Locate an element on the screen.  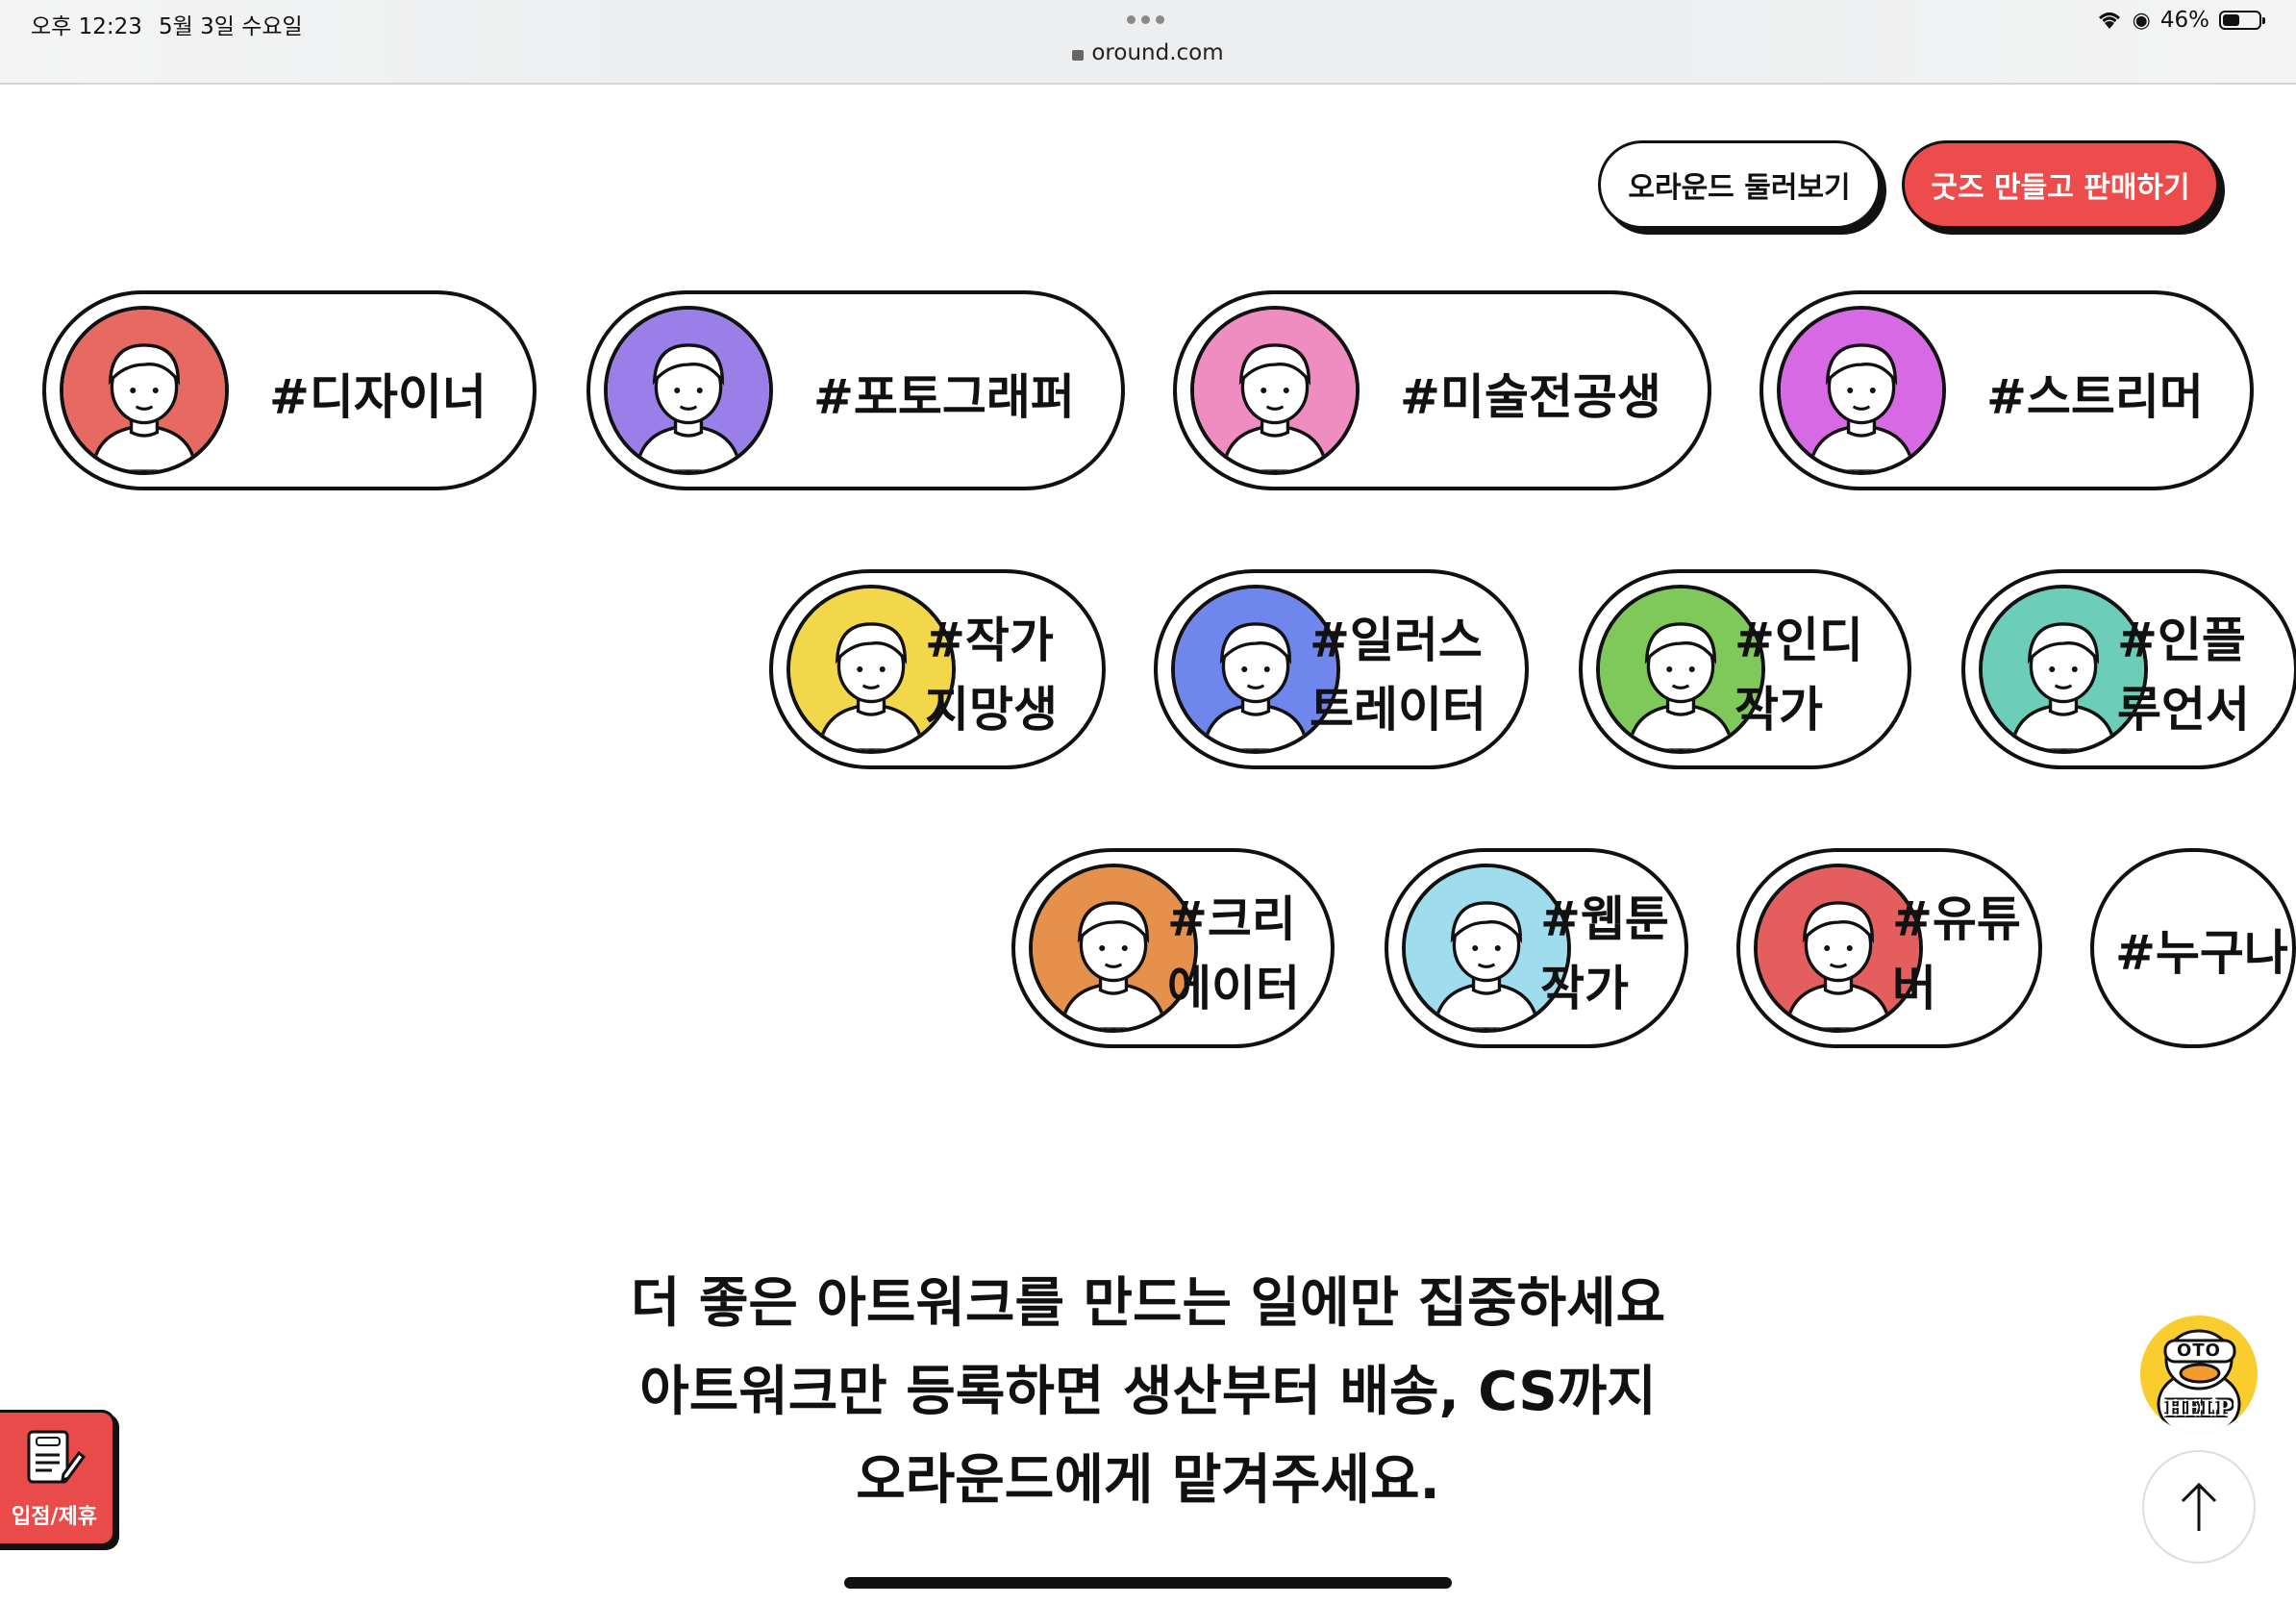
creator-tag-label: #인플루언서 is located at coordinates (2183, 675).